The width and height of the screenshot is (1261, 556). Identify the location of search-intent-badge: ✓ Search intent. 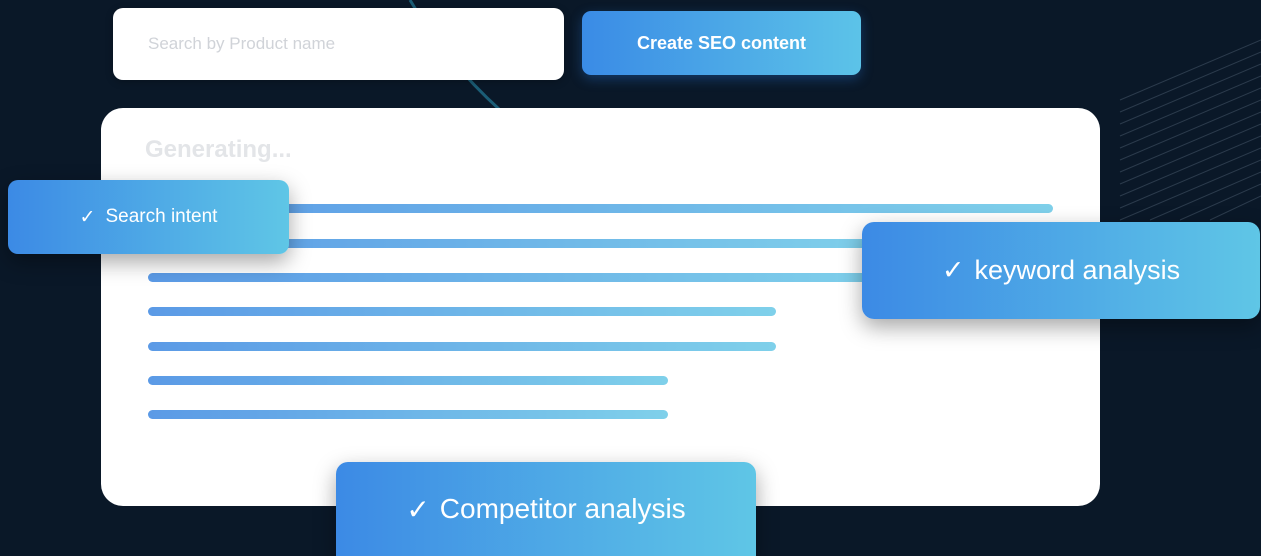
(148, 217).